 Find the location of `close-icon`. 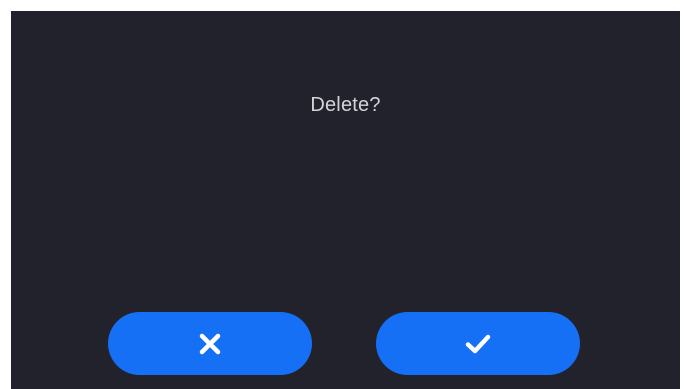

close-icon is located at coordinates (210, 344).